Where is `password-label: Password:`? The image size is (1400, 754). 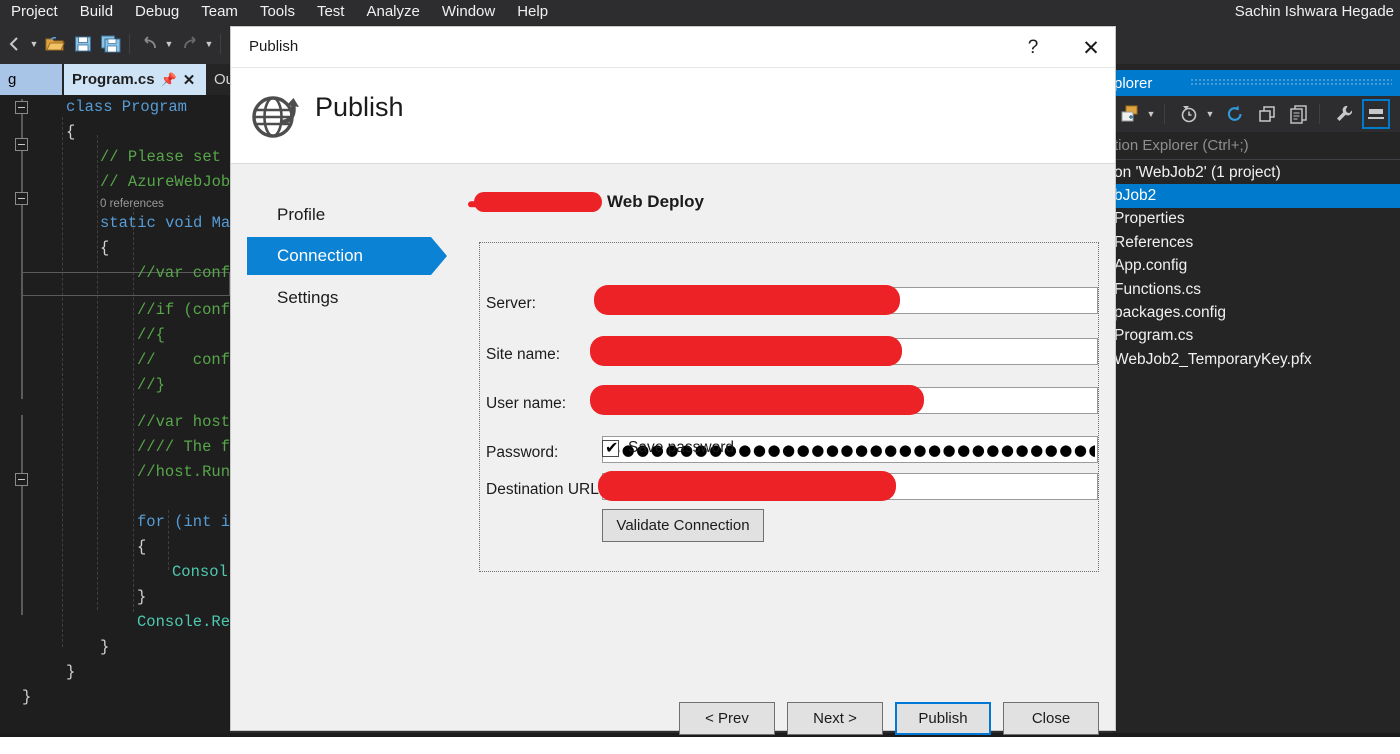 password-label: Password: is located at coordinates (522, 452).